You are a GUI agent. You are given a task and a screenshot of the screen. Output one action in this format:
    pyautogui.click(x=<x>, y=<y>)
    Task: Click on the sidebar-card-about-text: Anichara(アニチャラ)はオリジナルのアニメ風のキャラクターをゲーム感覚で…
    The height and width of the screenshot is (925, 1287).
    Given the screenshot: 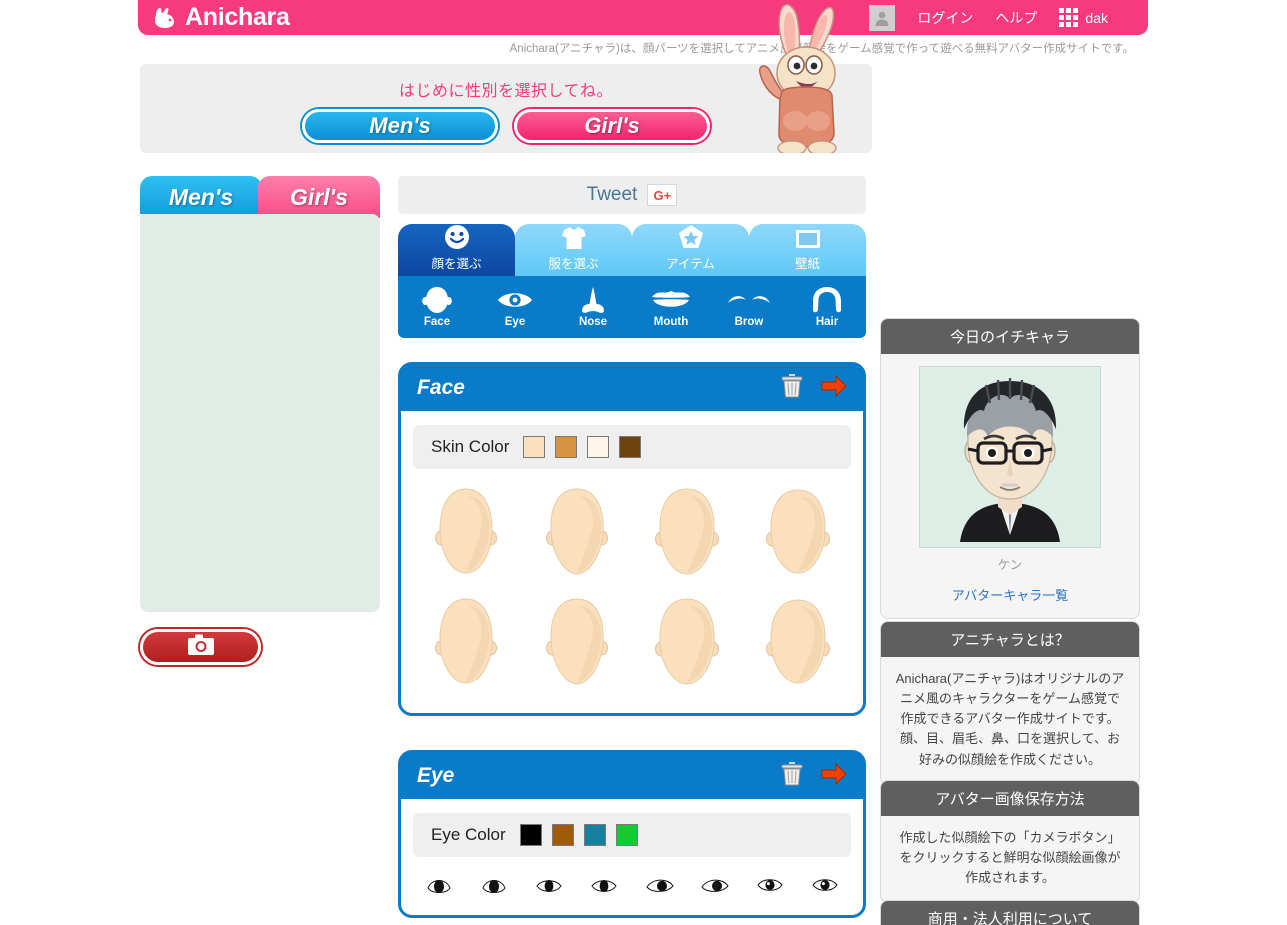 What is the action you would take?
    pyautogui.click(x=1010, y=719)
    